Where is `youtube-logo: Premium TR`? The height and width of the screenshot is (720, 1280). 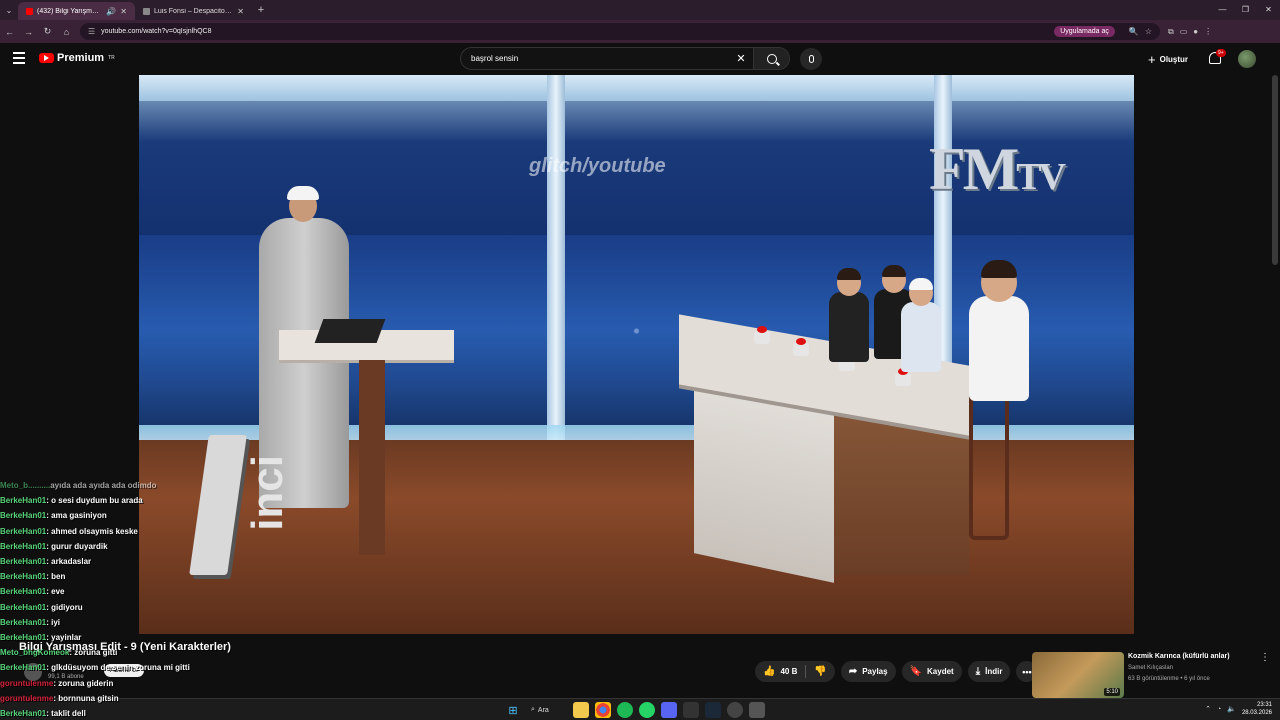 youtube-logo: Premium TR is located at coordinates (77, 58).